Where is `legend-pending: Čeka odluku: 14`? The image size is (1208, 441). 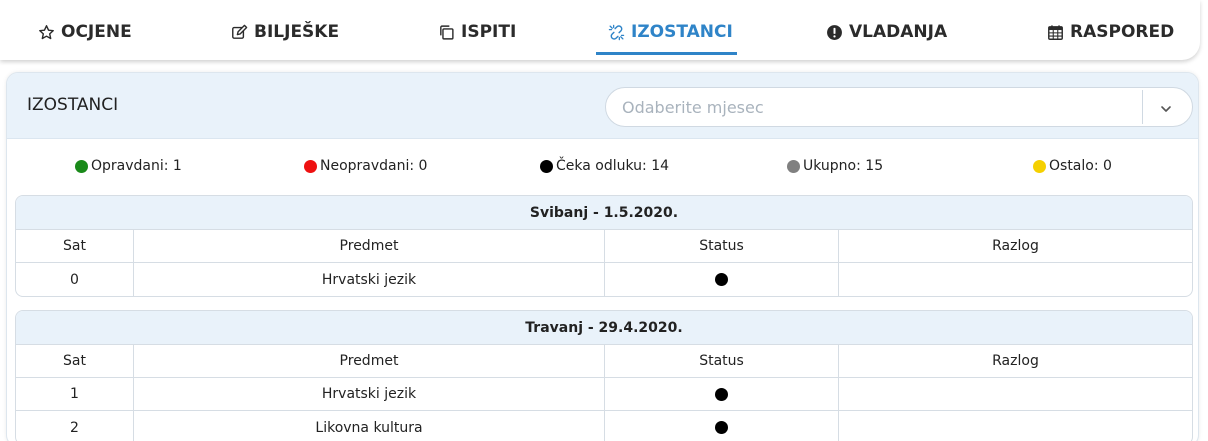 legend-pending: Čeka odluku: 14 is located at coordinates (604, 166).